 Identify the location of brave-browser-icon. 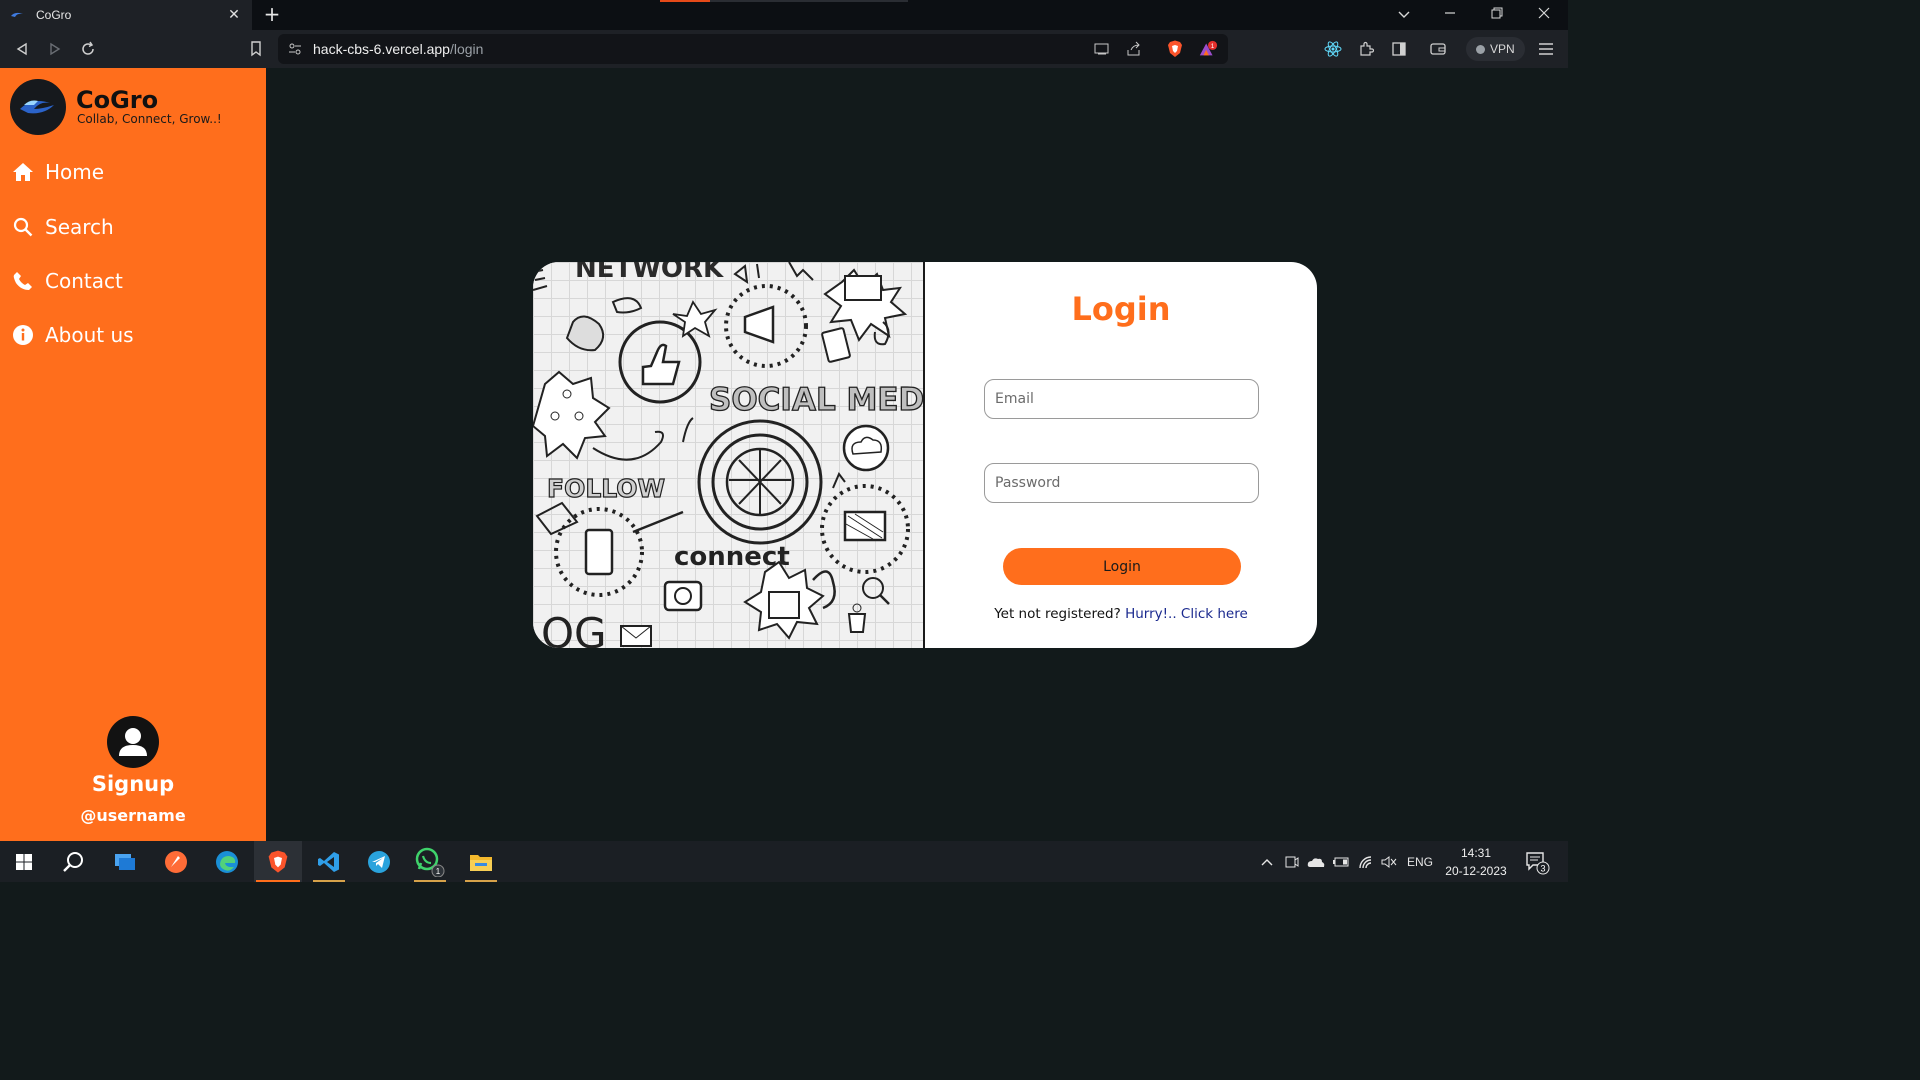
(278, 861).